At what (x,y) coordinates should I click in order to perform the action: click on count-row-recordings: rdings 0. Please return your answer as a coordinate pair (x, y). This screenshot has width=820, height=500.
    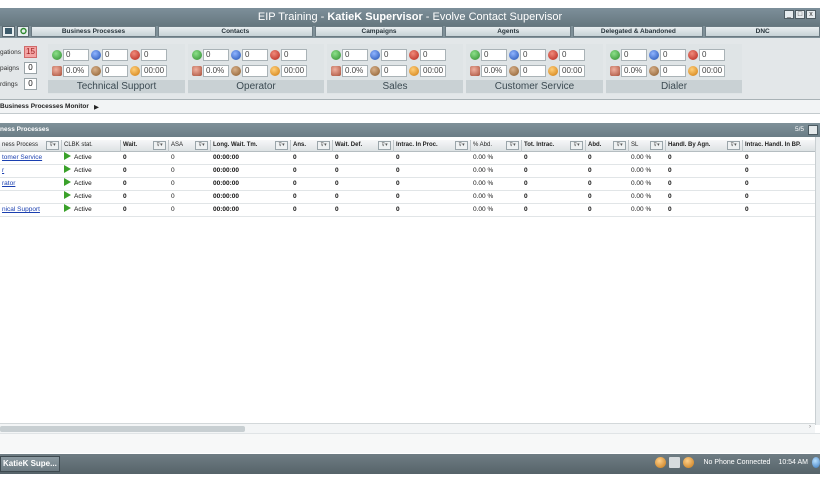
    Looking at the image, I should click on (20, 84).